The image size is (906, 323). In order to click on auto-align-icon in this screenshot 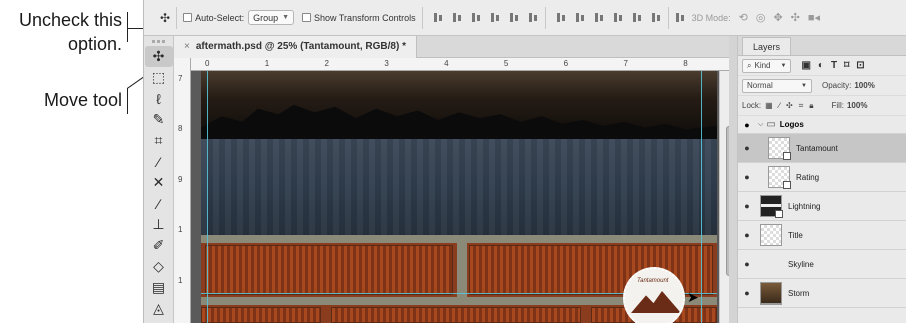, I will do `click(680, 17)`.